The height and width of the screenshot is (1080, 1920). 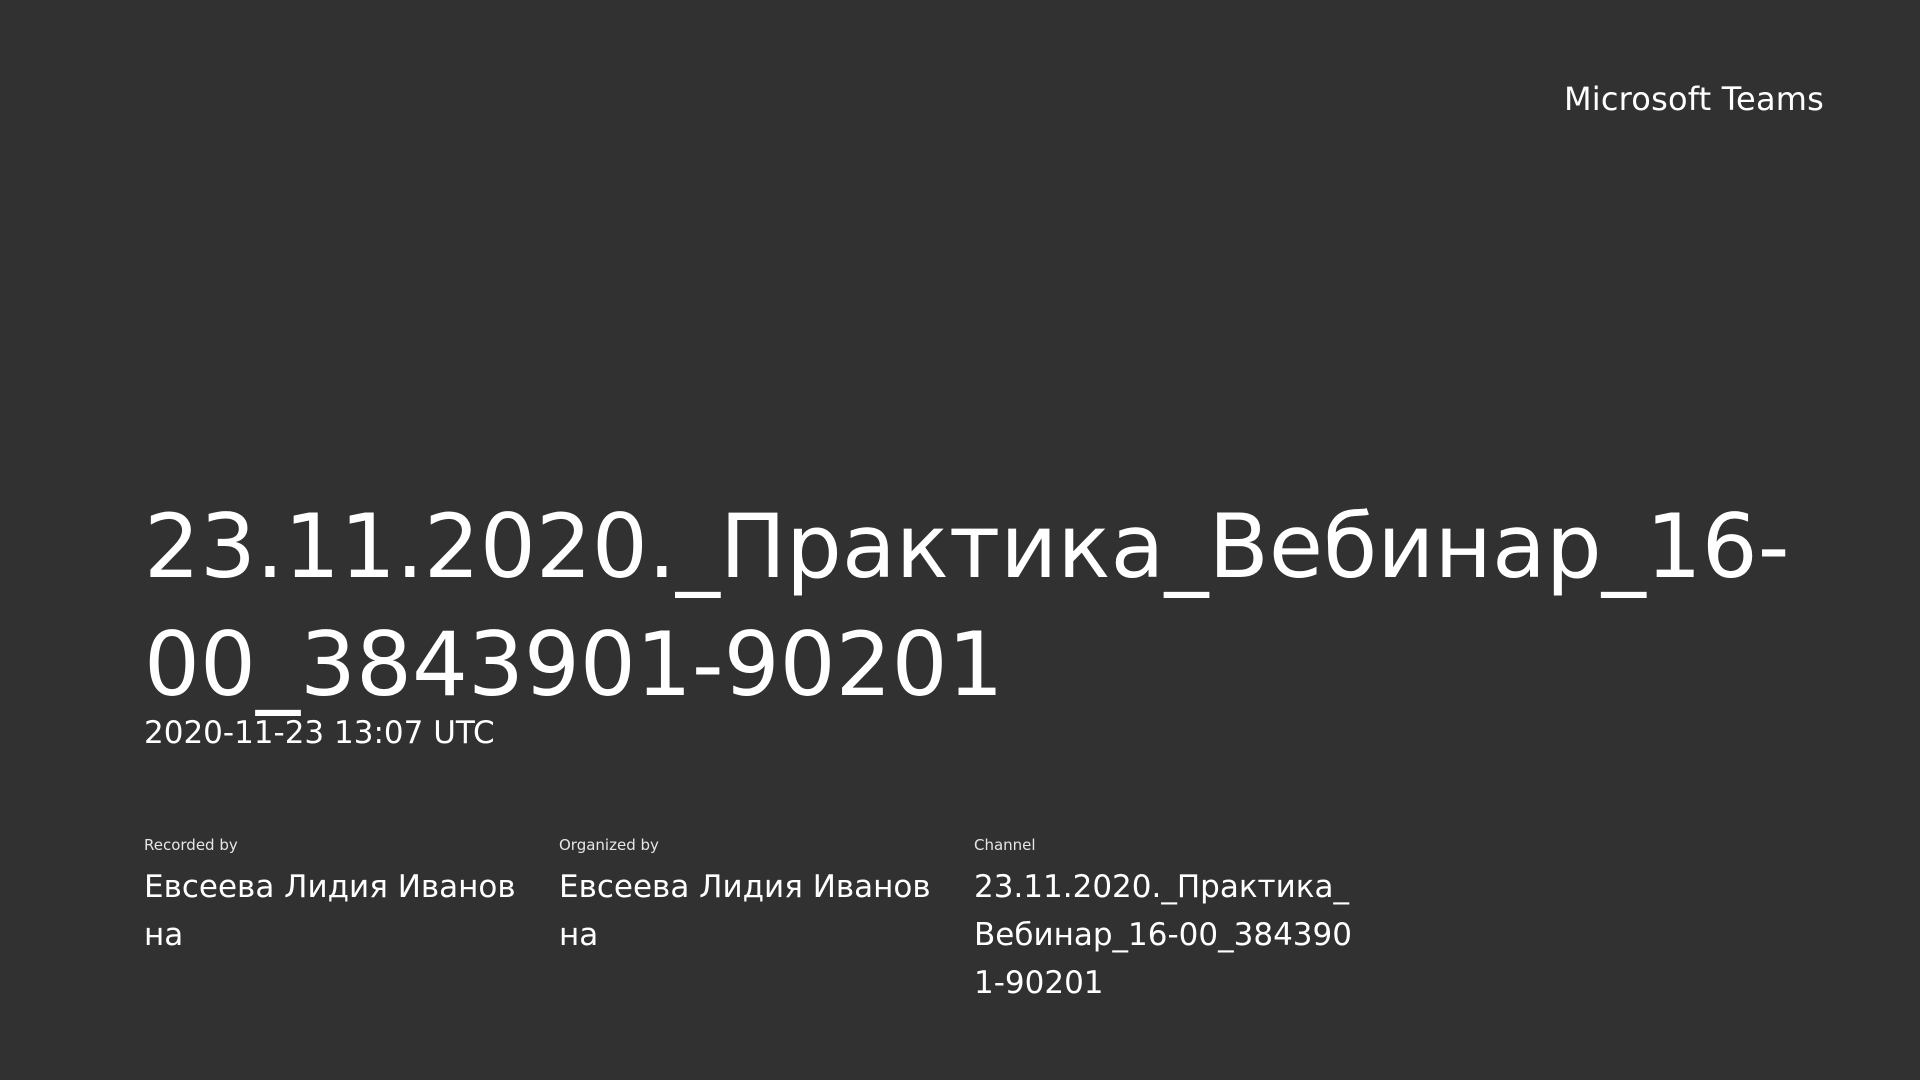 I want to click on recorded-by-label: Recorded by, so click(x=191, y=845).